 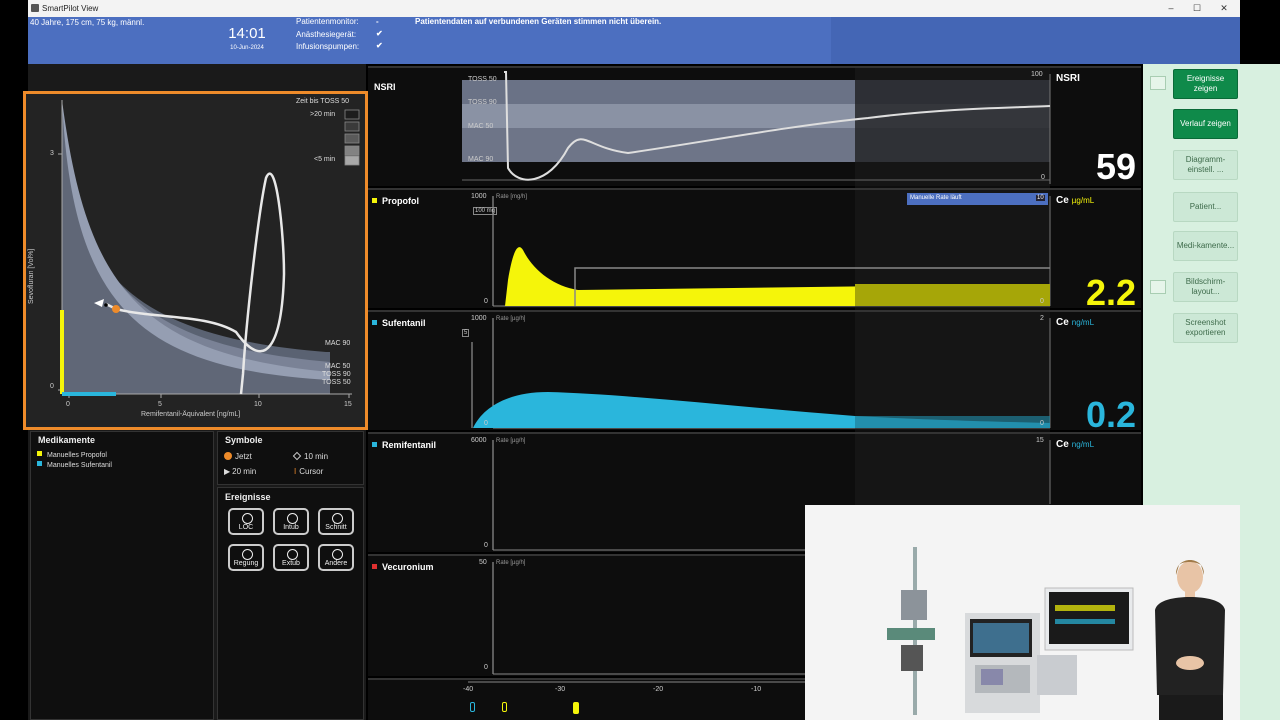 What do you see at coordinates (67, 440) in the screenshot?
I see `medications-title: Medikamente` at bounding box center [67, 440].